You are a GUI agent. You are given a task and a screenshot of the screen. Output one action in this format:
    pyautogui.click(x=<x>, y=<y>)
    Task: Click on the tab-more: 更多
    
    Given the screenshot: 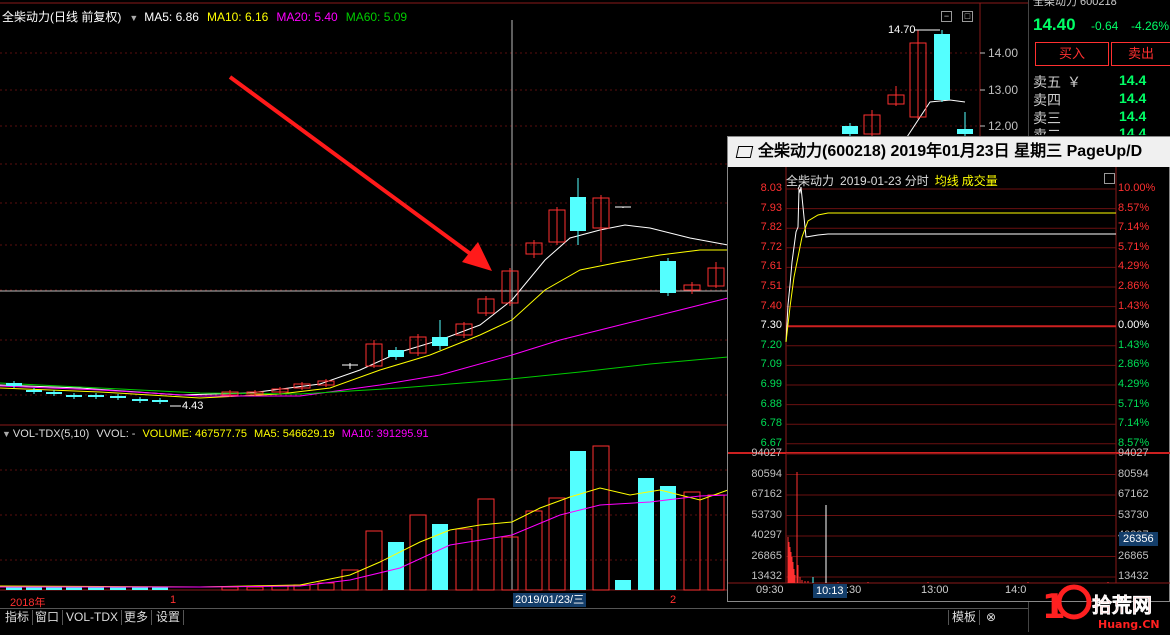 What is the action you would take?
    pyautogui.click(x=137, y=617)
    